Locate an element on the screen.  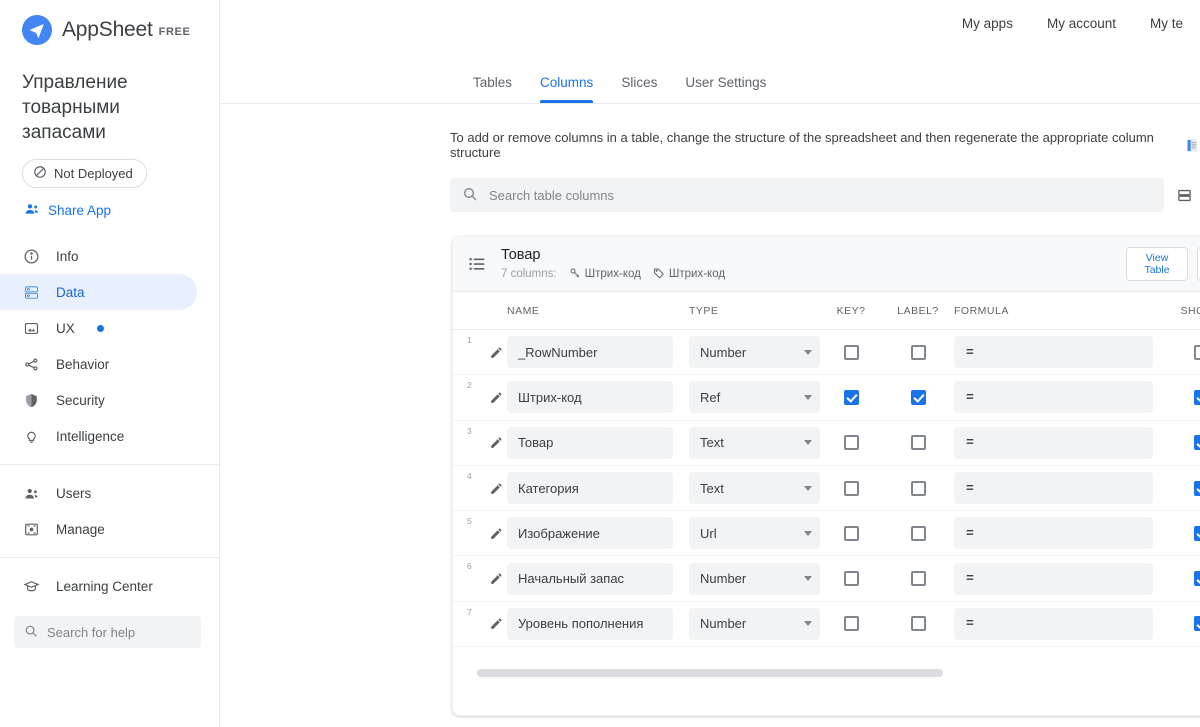
table-row: 6 Начальный запас Number = is located at coordinates (826, 579).